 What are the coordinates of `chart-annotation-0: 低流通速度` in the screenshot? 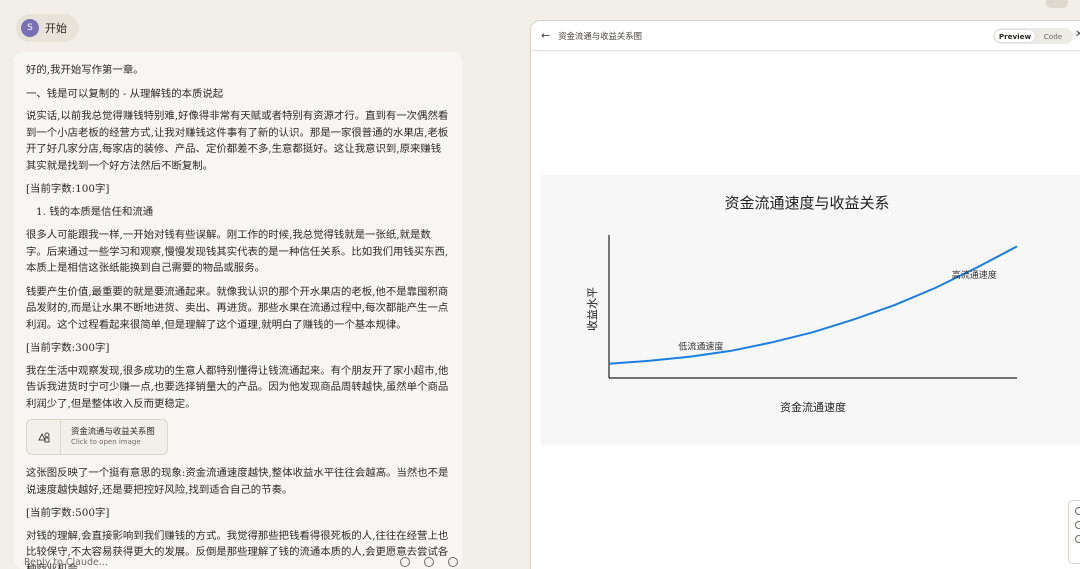 It's located at (700, 346).